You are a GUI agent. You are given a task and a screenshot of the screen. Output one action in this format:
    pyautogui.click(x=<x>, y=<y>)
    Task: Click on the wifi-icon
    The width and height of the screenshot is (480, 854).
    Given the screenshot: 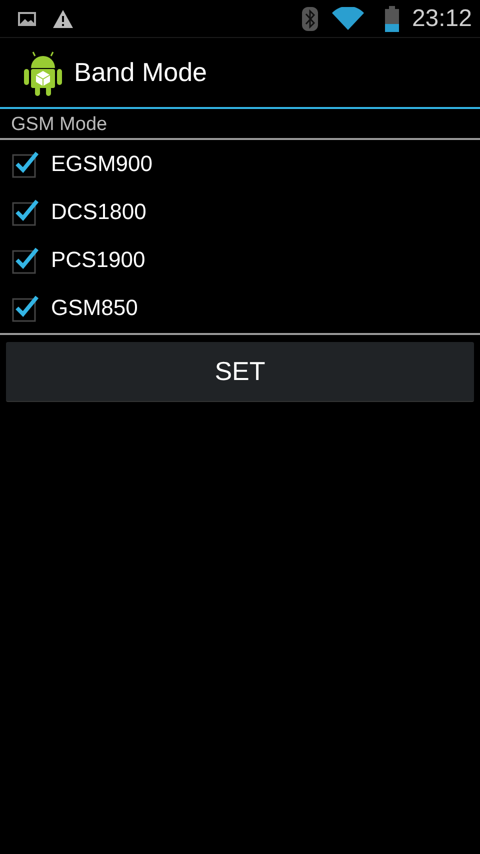 What is the action you would take?
    pyautogui.click(x=348, y=18)
    